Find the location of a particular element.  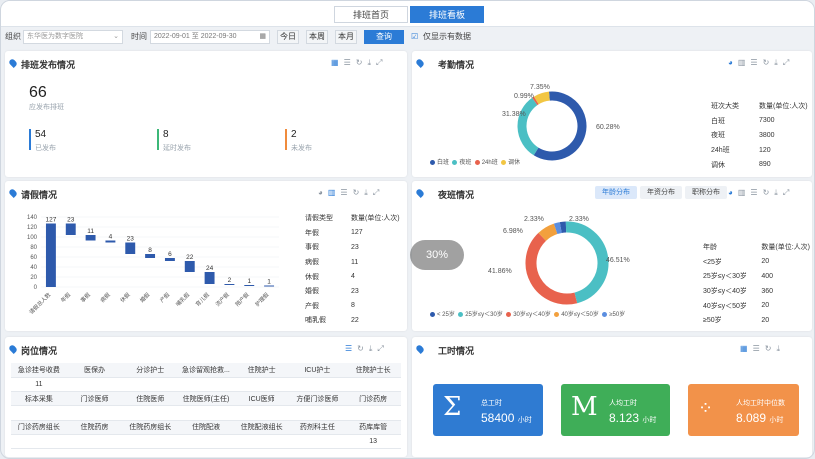

table-row: 夜班 3800 is located at coordinates (743, 135).